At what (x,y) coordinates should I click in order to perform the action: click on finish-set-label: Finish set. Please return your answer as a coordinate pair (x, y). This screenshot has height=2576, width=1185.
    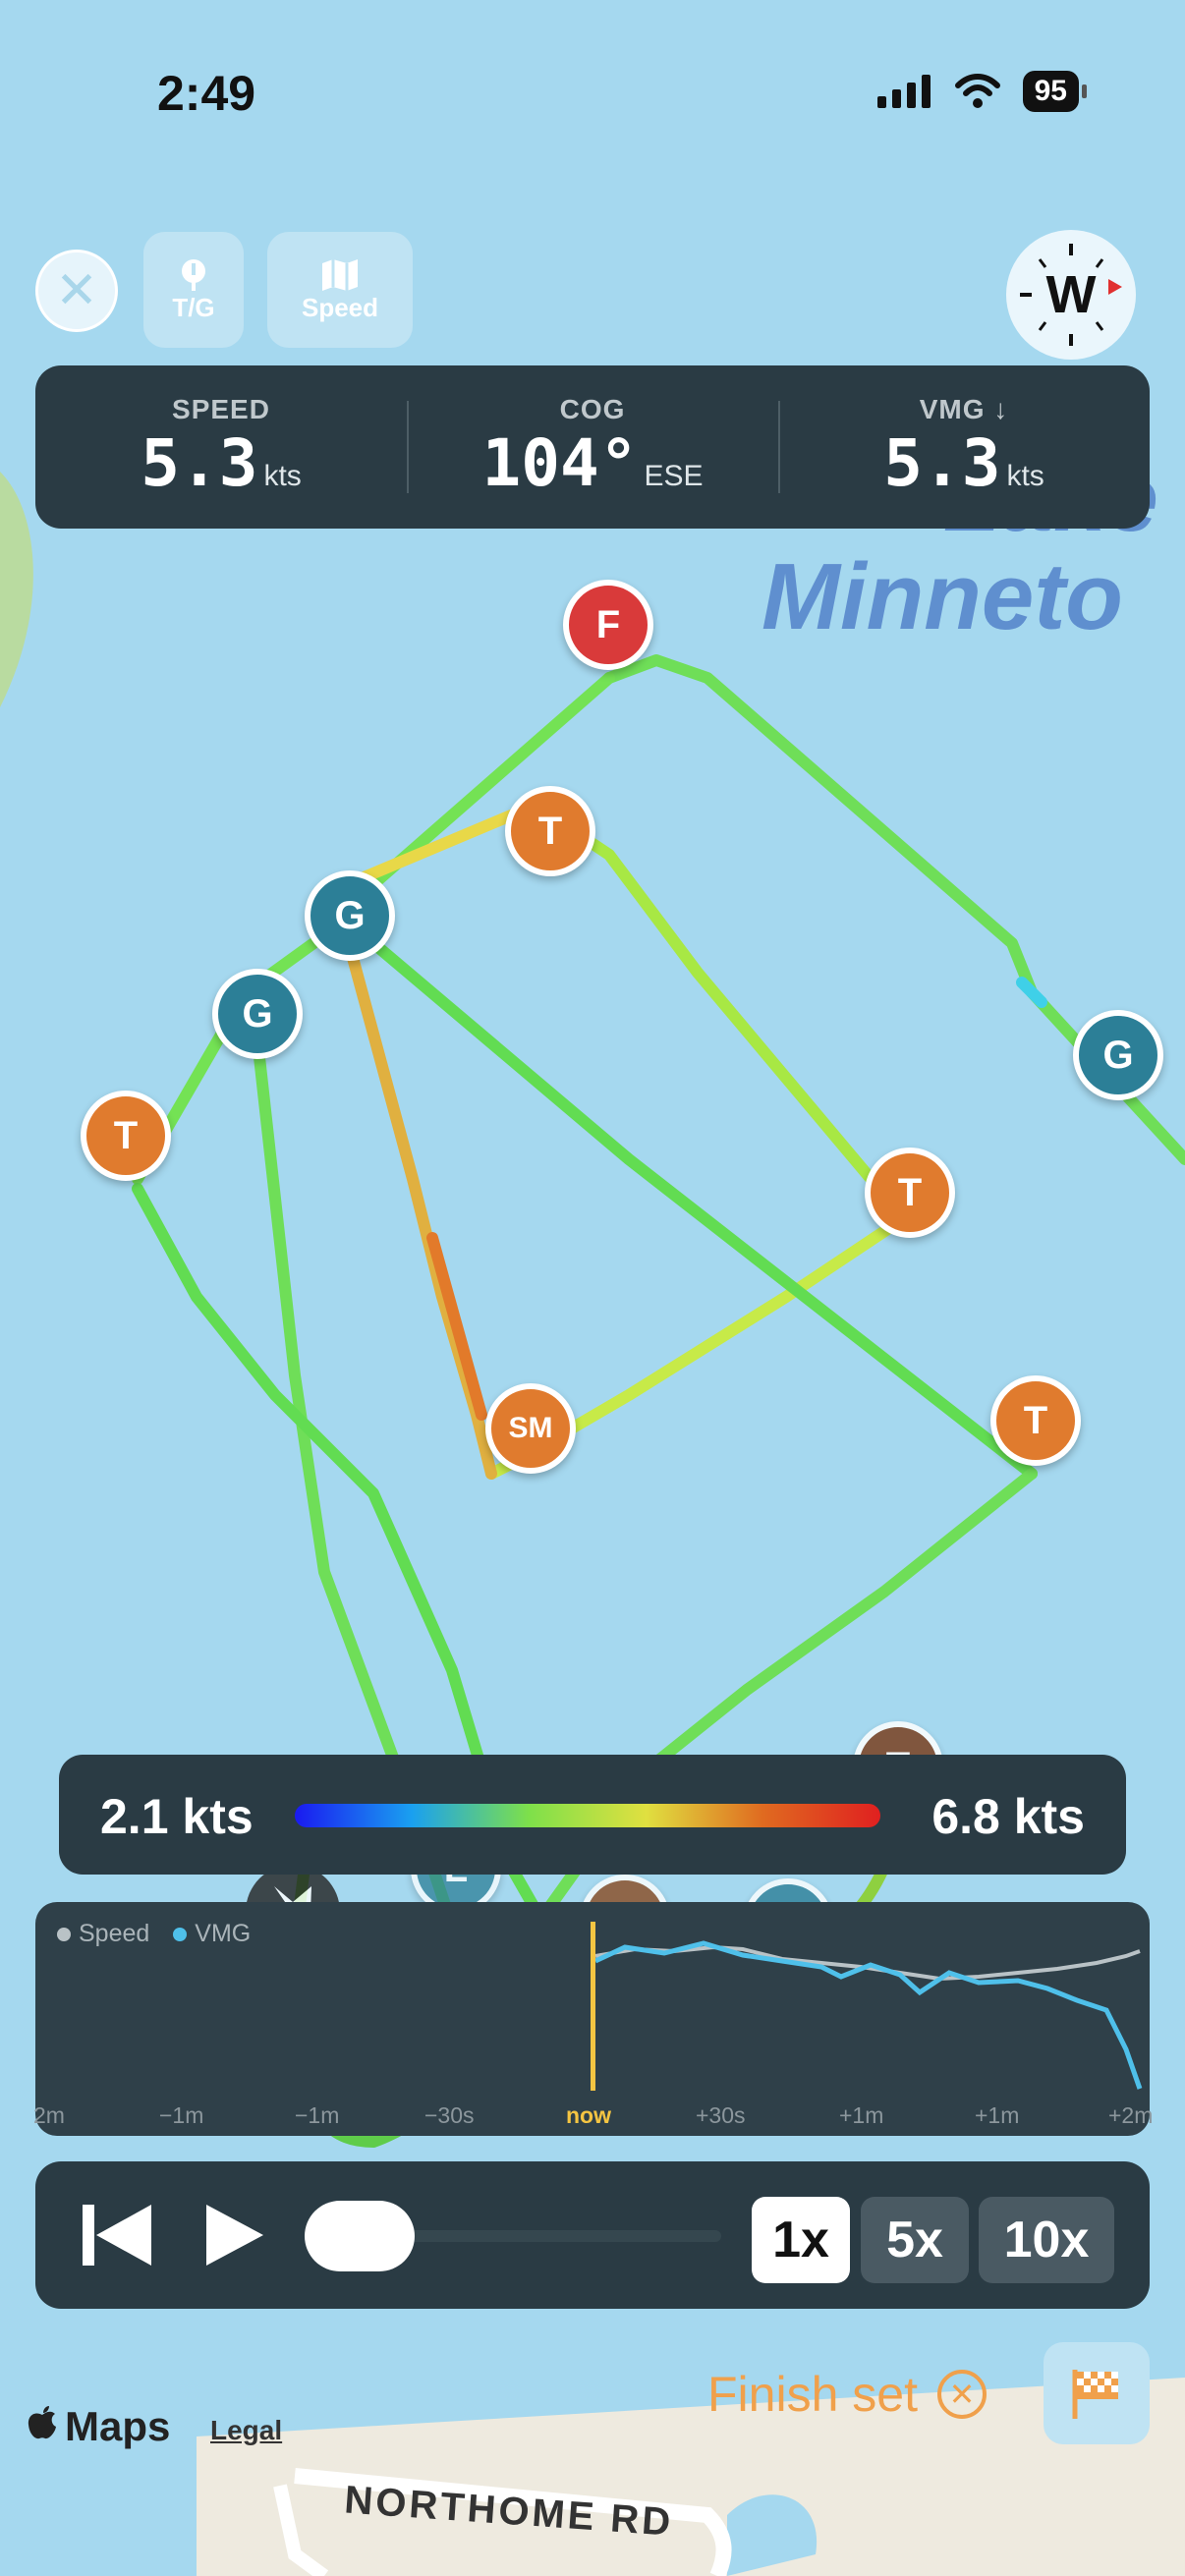
    Looking at the image, I should click on (813, 2394).